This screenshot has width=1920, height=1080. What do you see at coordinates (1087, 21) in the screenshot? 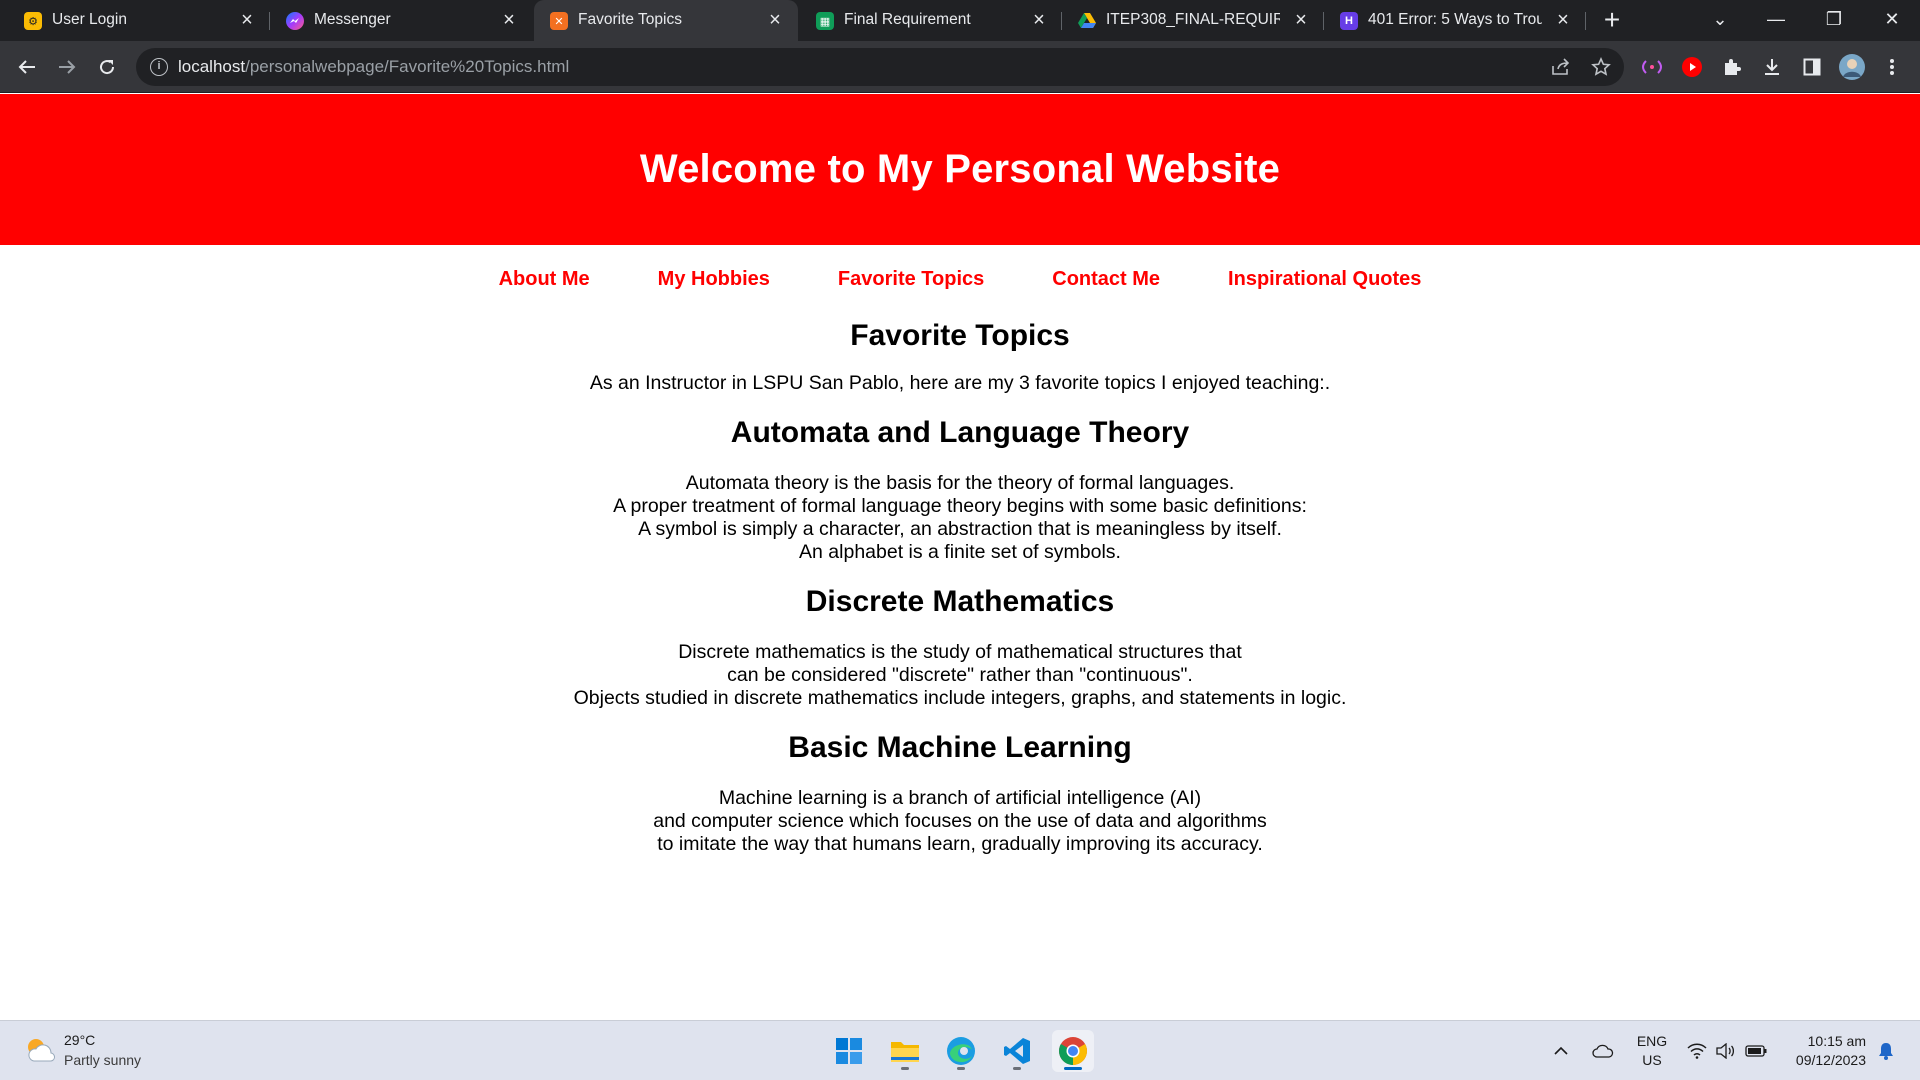
I see `drive-icon` at bounding box center [1087, 21].